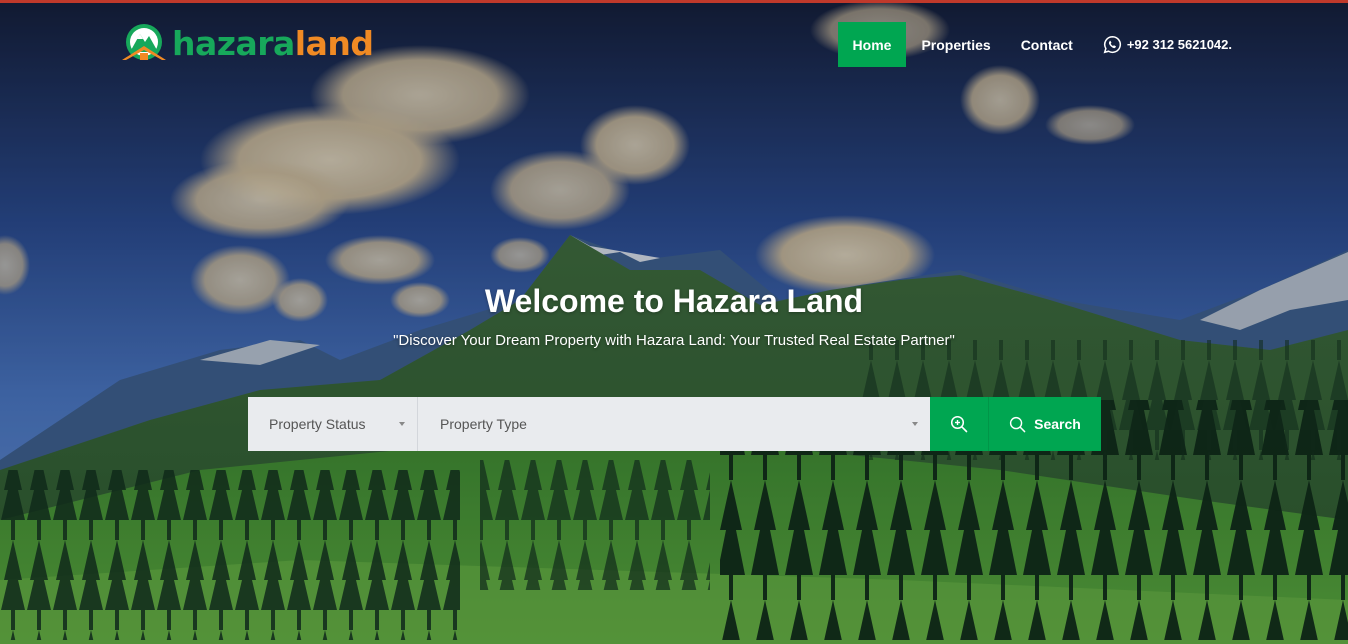  I want to click on logo-wordmark: hazaraland, so click(273, 43).